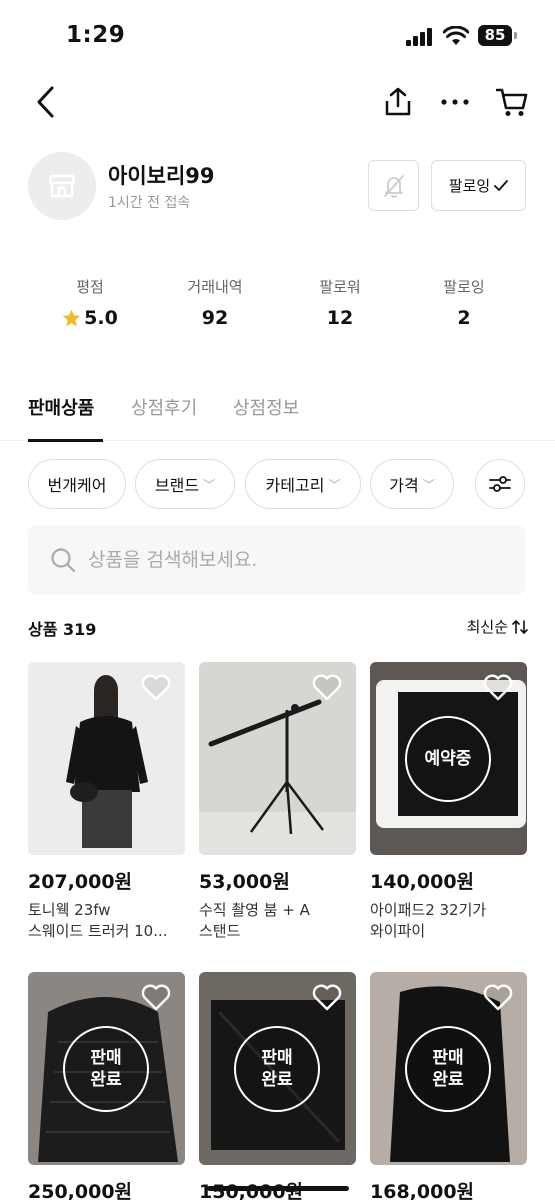 This screenshot has height=1200, width=555. What do you see at coordinates (244, 882) in the screenshot?
I see `product-price: 53,000원` at bounding box center [244, 882].